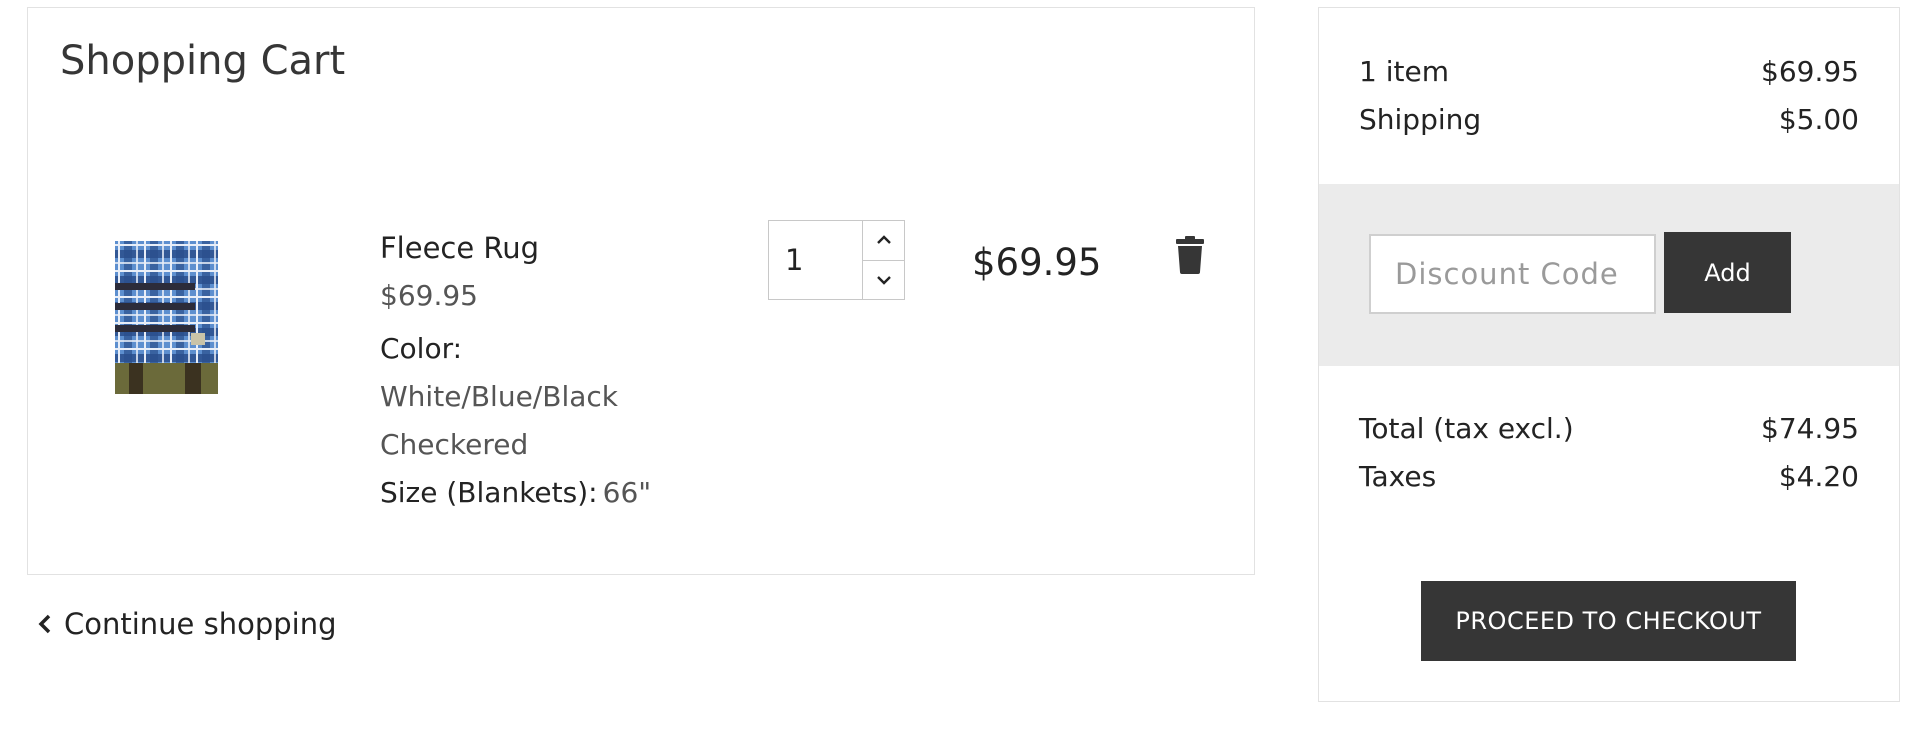 This screenshot has height=739, width=1920. Describe the element at coordinates (1512, 274) in the screenshot. I see `discount-code-input` at that location.